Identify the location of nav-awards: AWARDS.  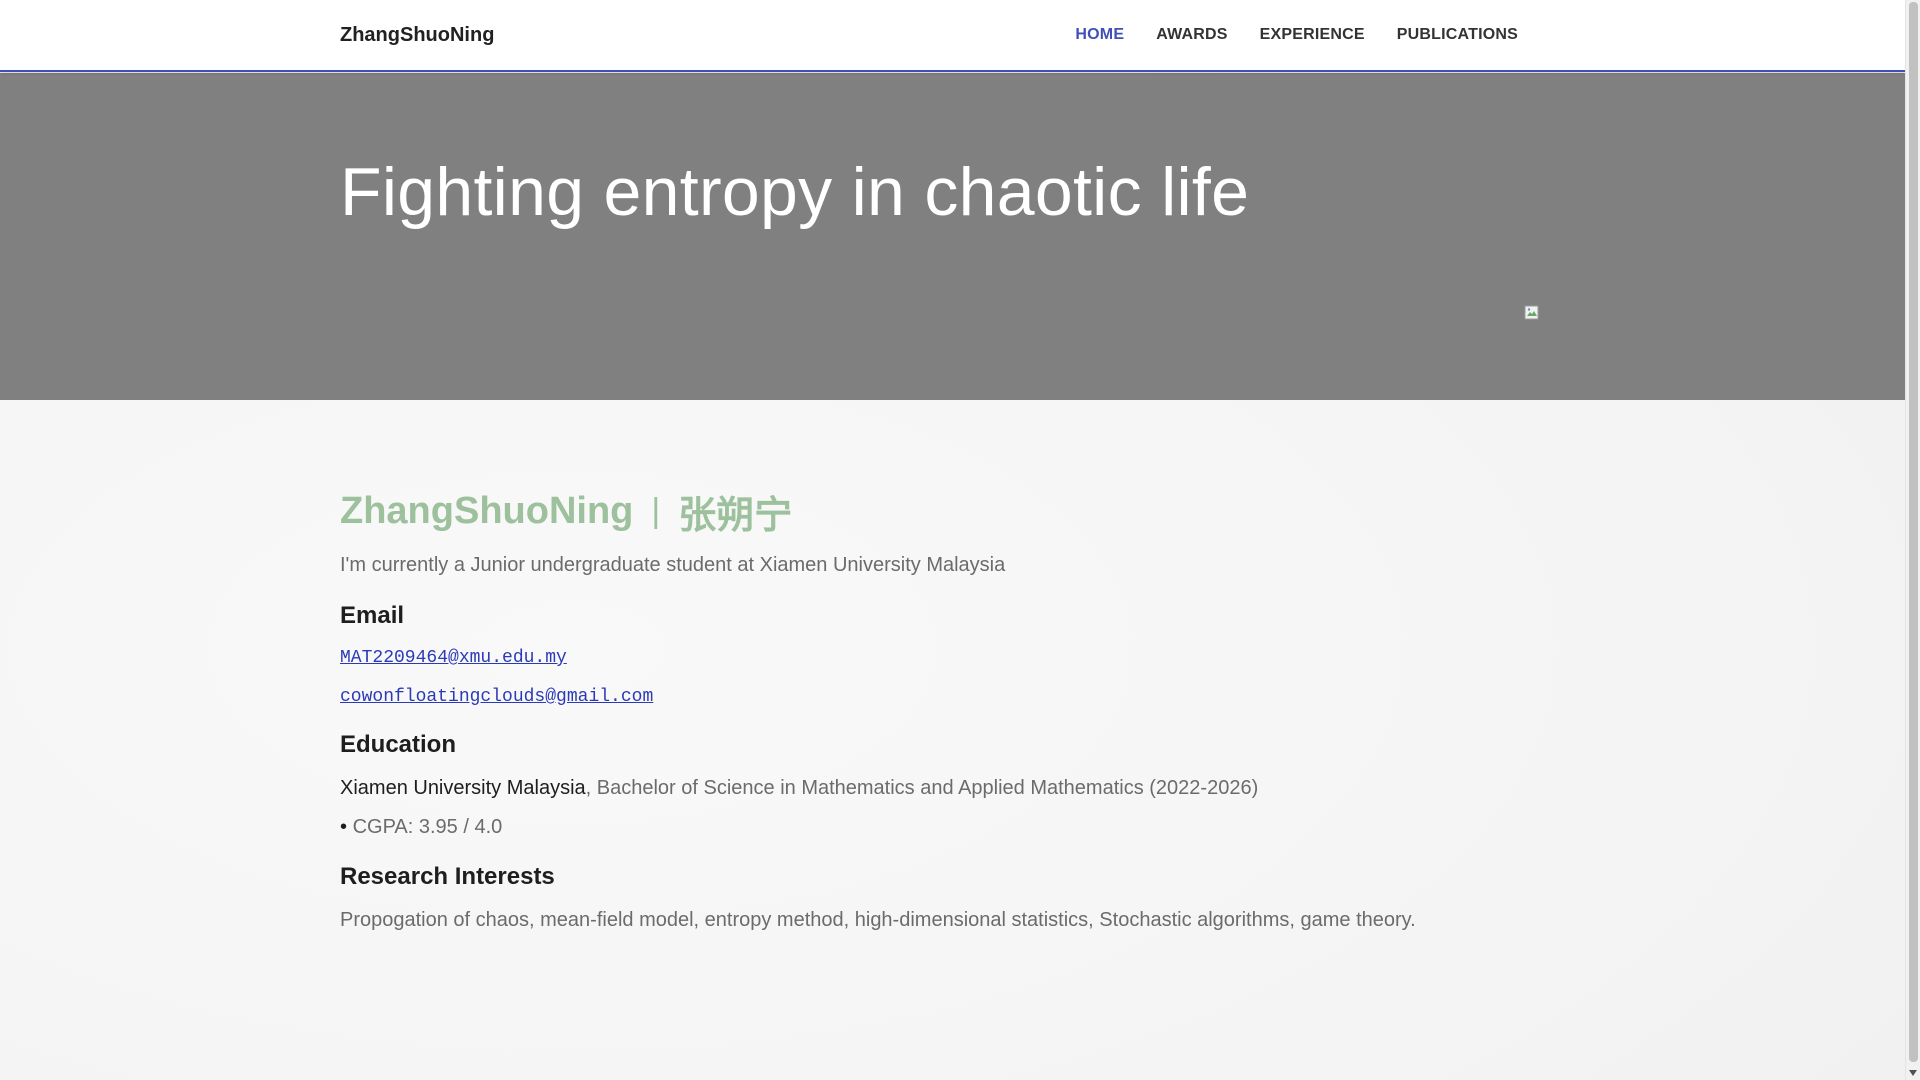
(1191, 35).